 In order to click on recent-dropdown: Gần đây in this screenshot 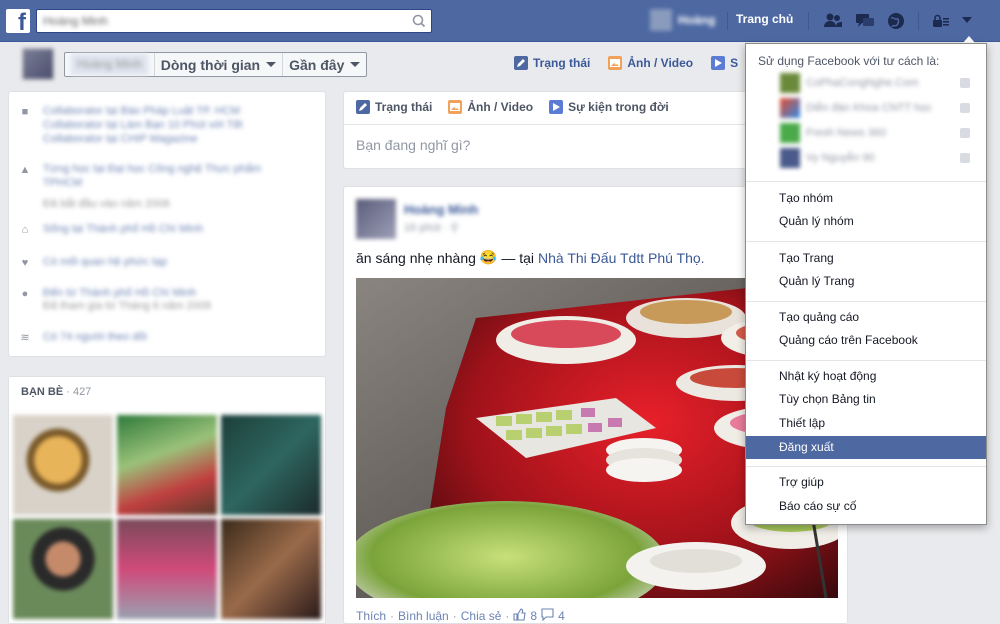, I will do `click(324, 64)`.